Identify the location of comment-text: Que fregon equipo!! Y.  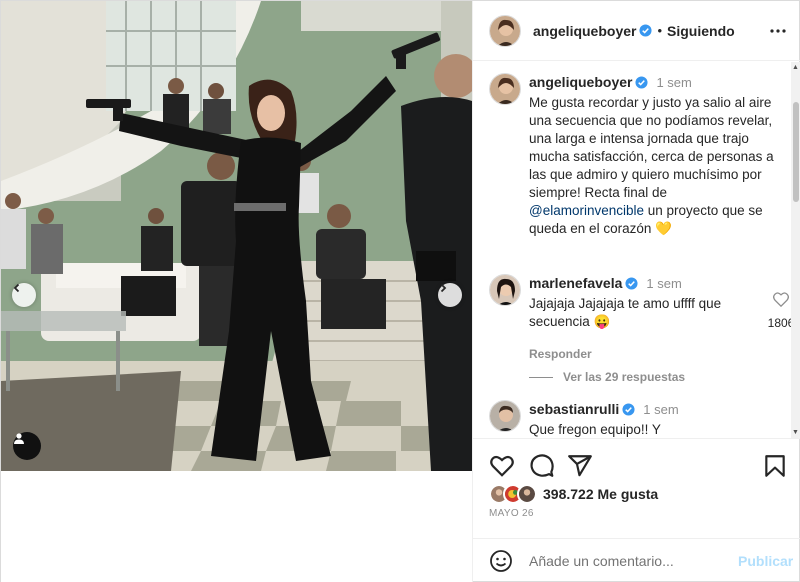
(595, 429).